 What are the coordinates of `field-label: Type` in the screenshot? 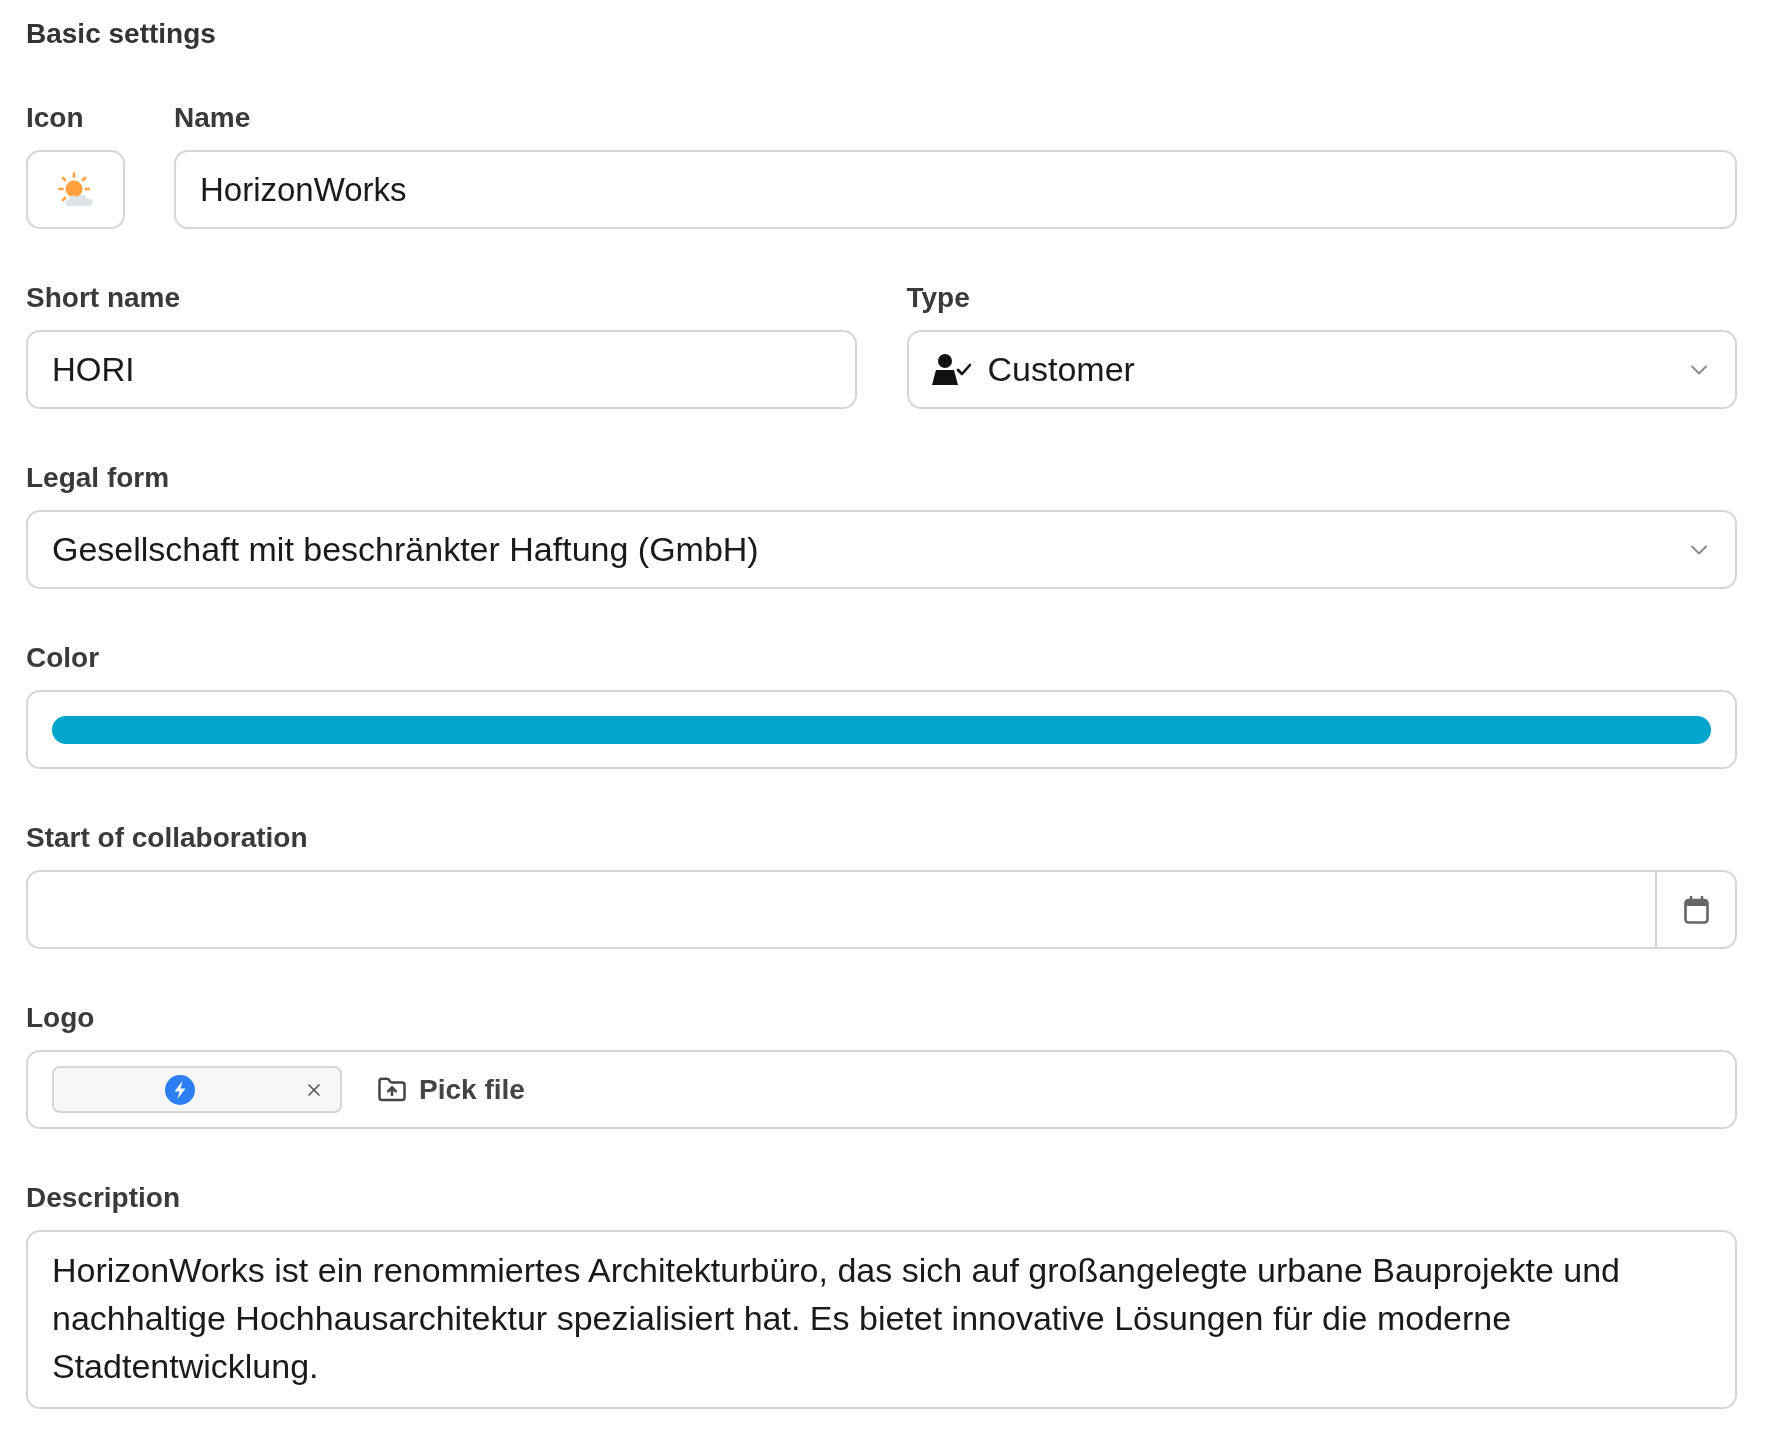 It's located at (938, 298).